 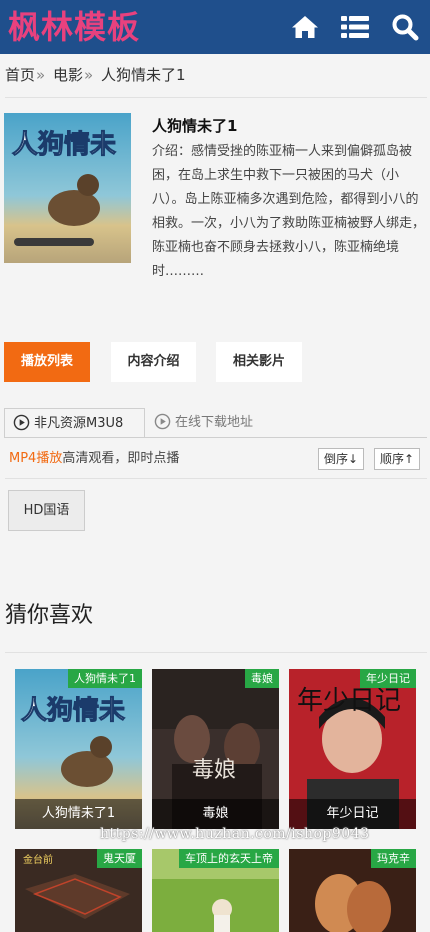 I want to click on list-icon, so click(x=355, y=27).